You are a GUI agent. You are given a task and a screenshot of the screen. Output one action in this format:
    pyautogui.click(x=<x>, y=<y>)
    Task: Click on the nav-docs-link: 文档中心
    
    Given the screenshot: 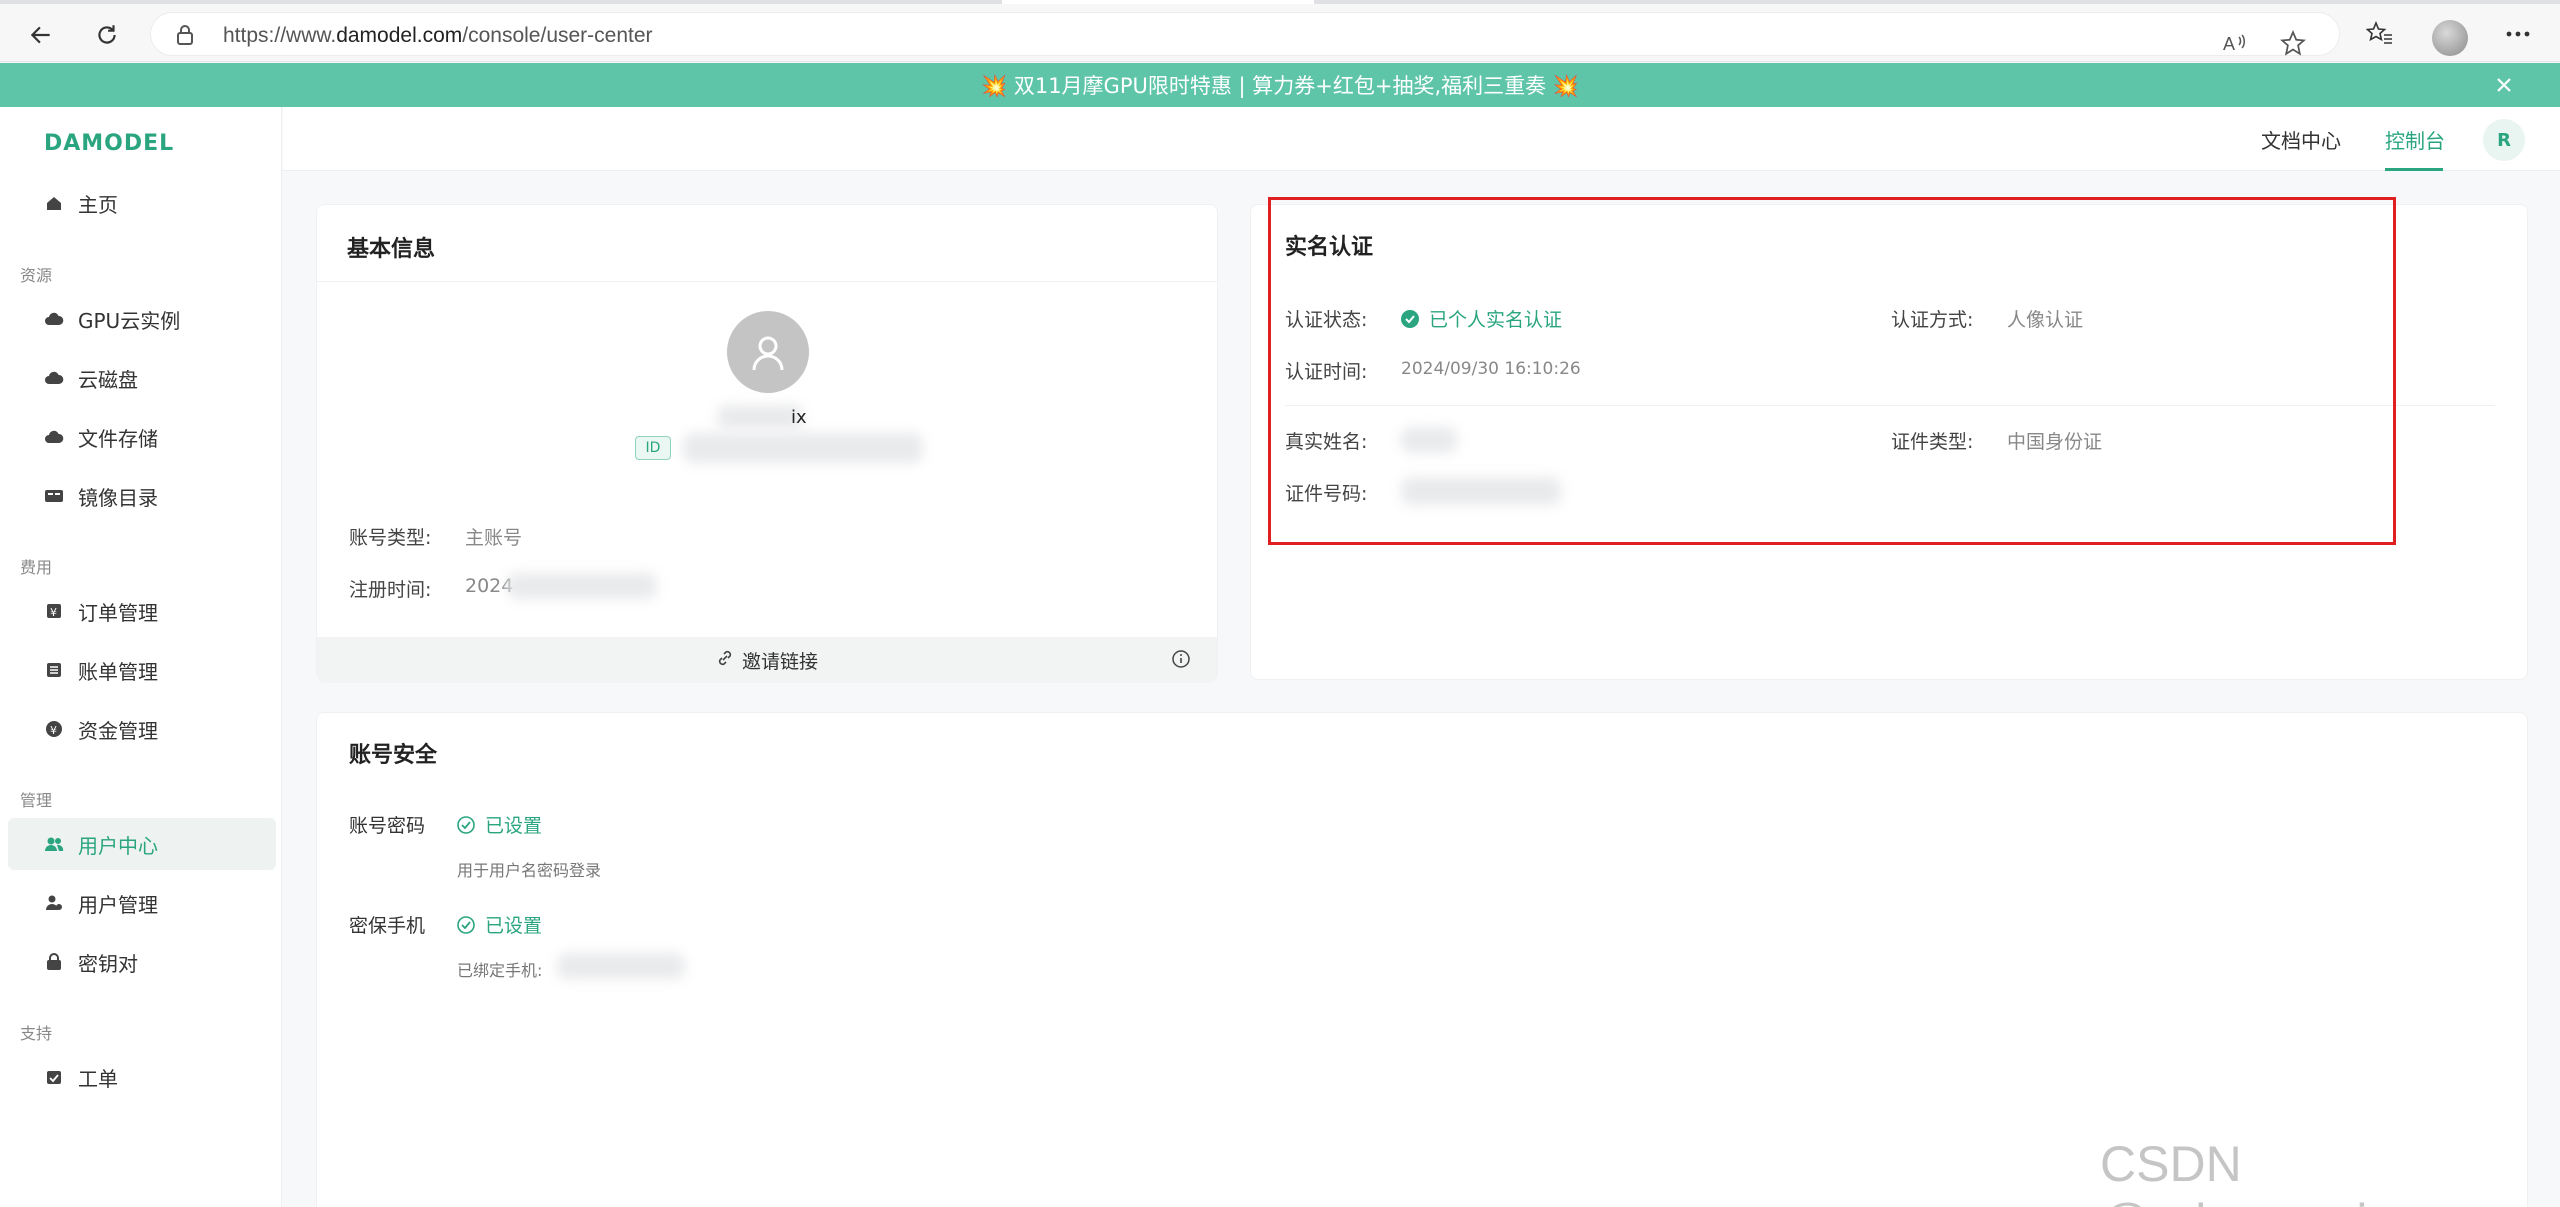 What is the action you would take?
    pyautogui.click(x=2301, y=139)
    